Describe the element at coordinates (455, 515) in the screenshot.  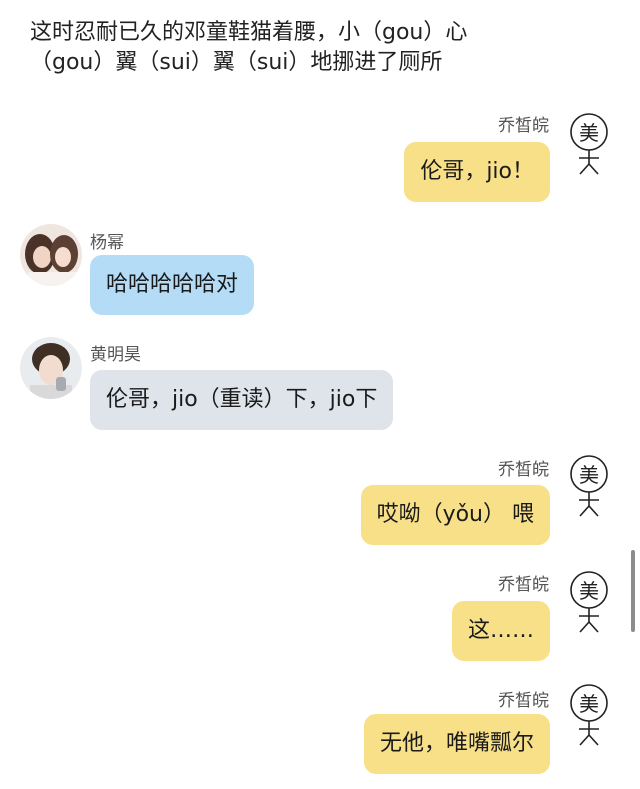
I see `message-bubble: 哎呦（yǒu） 喂` at that location.